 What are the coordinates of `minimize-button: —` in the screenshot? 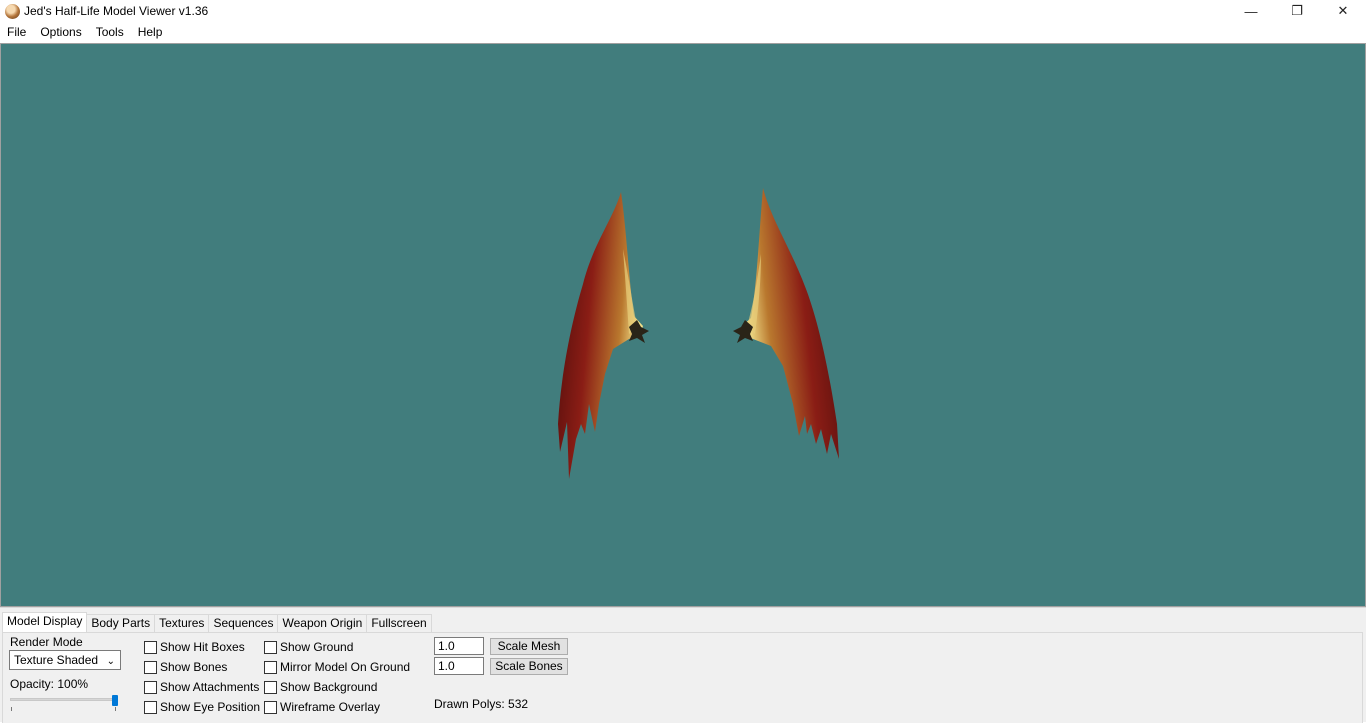 It's located at (1251, 11).